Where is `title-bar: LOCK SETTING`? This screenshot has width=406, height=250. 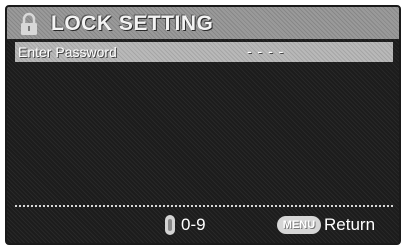 title-bar: LOCK SETTING is located at coordinates (203, 23).